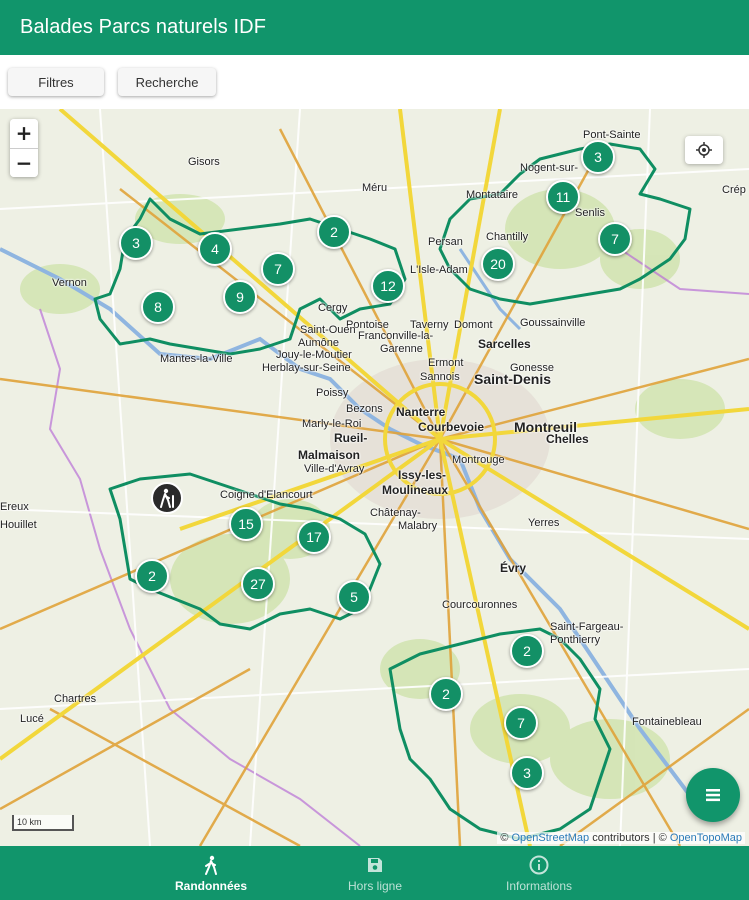 This screenshot has width=749, height=900. What do you see at coordinates (539, 885) in the screenshot?
I see `nav-info-label: Informations` at bounding box center [539, 885].